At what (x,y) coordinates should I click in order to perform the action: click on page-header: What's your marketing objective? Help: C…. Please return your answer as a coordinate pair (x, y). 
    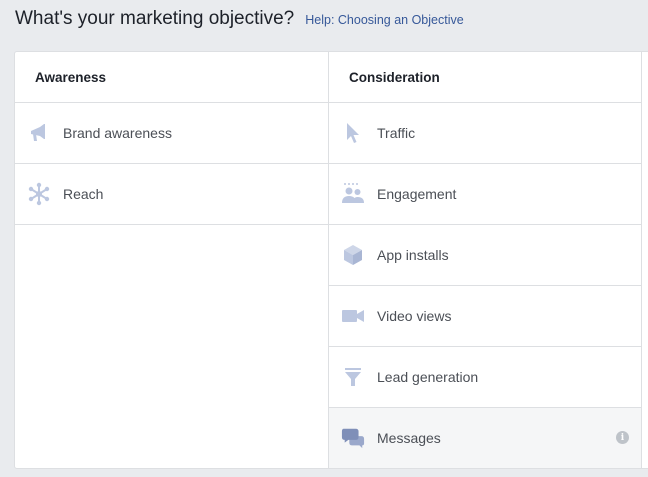
    Looking at the image, I should click on (239, 21).